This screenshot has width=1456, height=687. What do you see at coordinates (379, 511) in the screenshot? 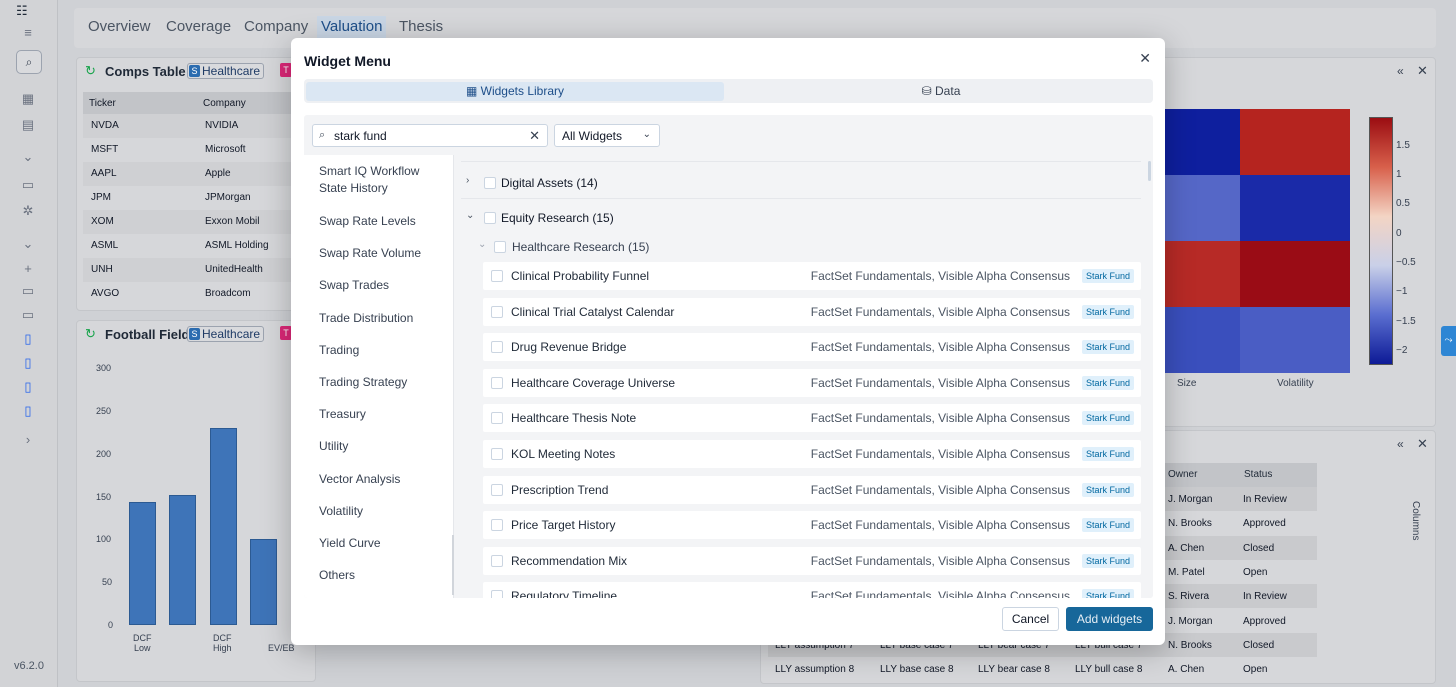
I see `category-item: Volatility` at bounding box center [379, 511].